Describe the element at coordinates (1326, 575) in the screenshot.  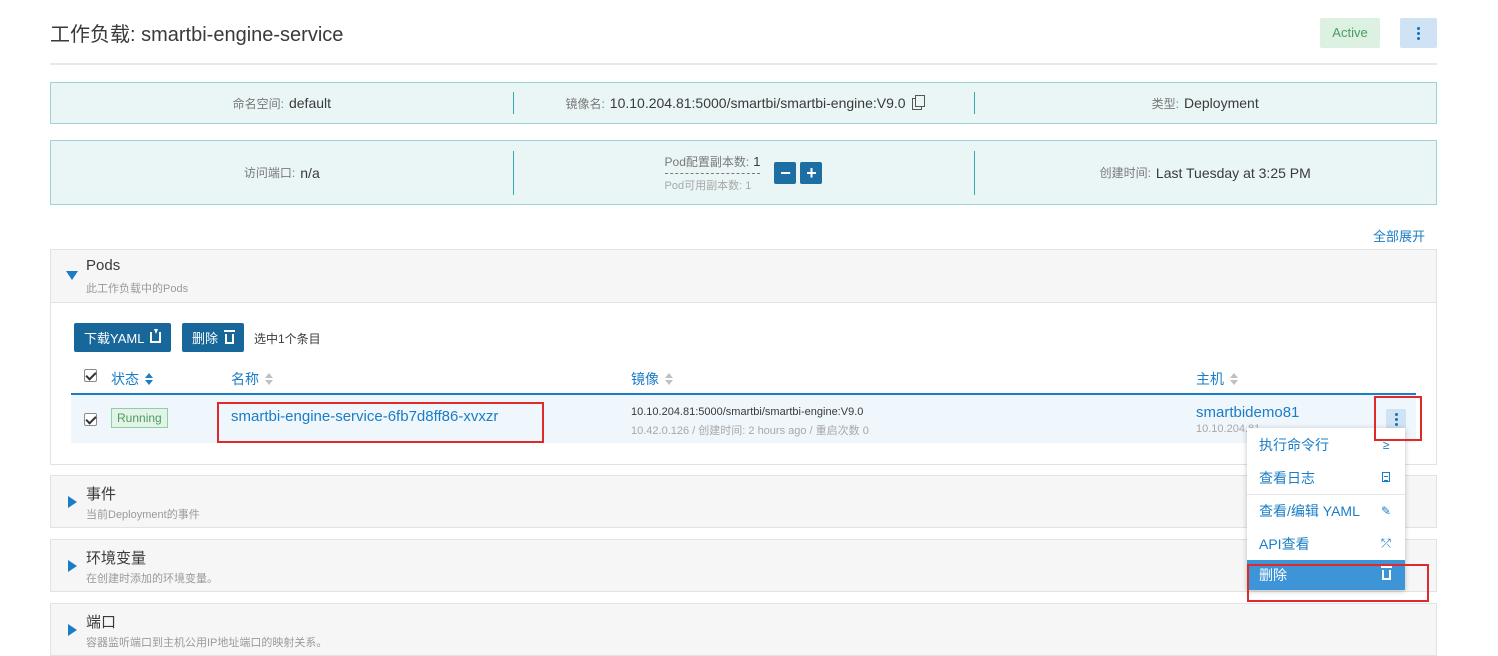
I see `menu-item-delete: 删除` at that location.